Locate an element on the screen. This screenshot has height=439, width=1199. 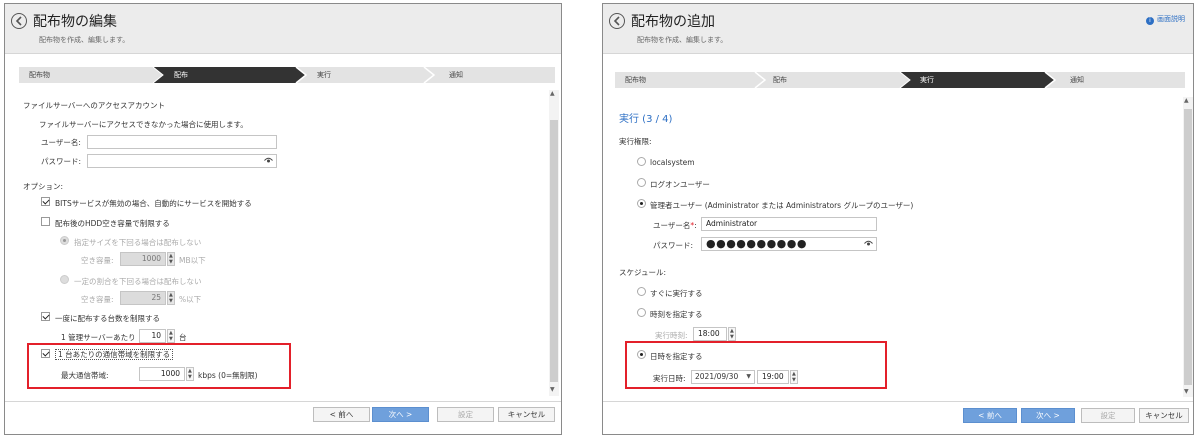
logon-user-label: ログオンユーザー is located at coordinates (680, 184).